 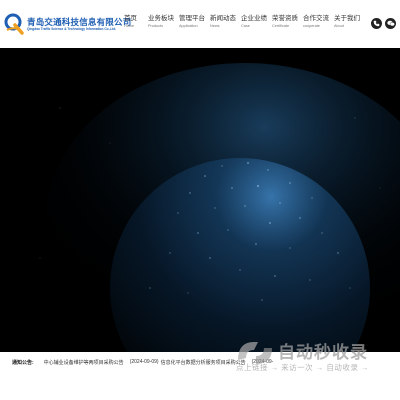 I want to click on nav-label: 管理平台, so click(x=192, y=18).